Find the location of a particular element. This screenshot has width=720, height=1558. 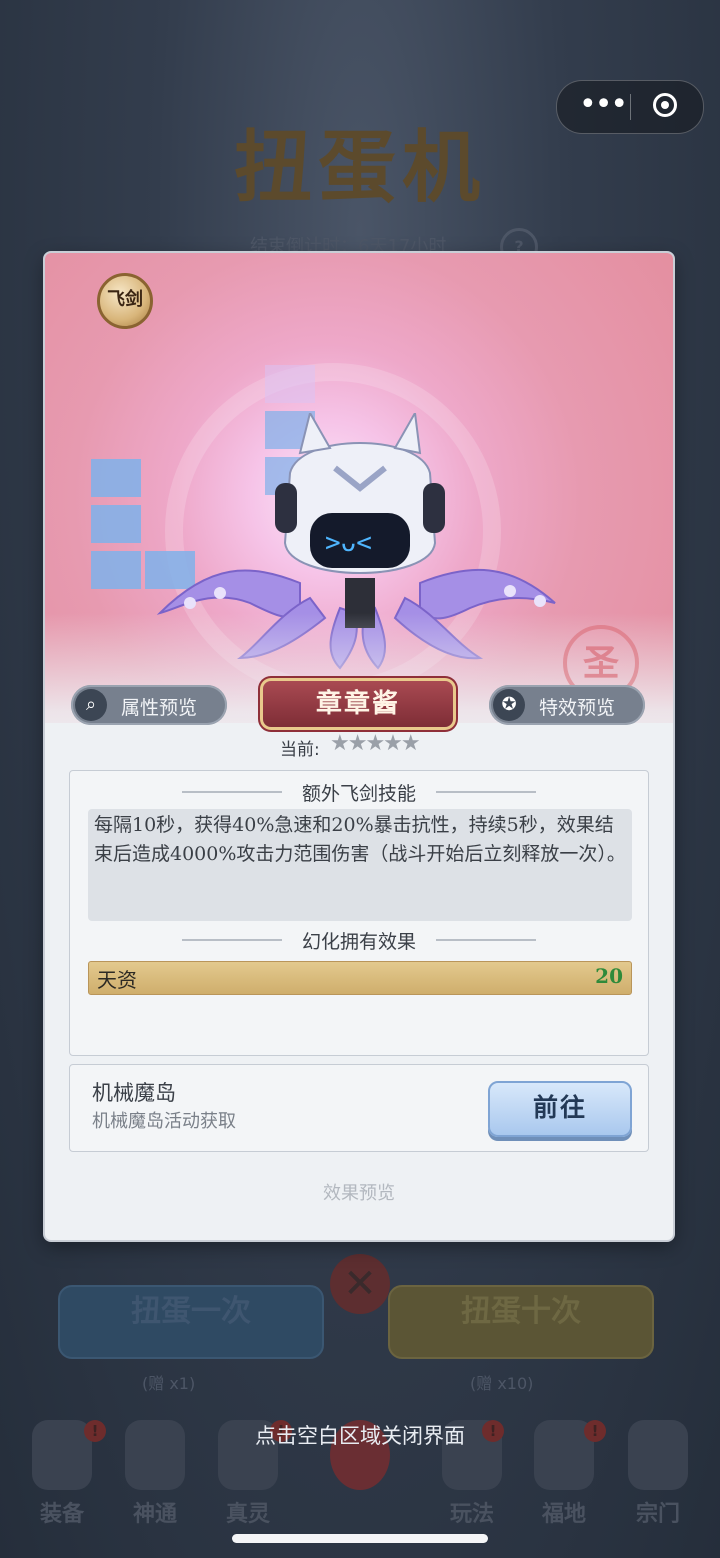

close-hint: 点击空白区域关闭界面 is located at coordinates (360, 1435).